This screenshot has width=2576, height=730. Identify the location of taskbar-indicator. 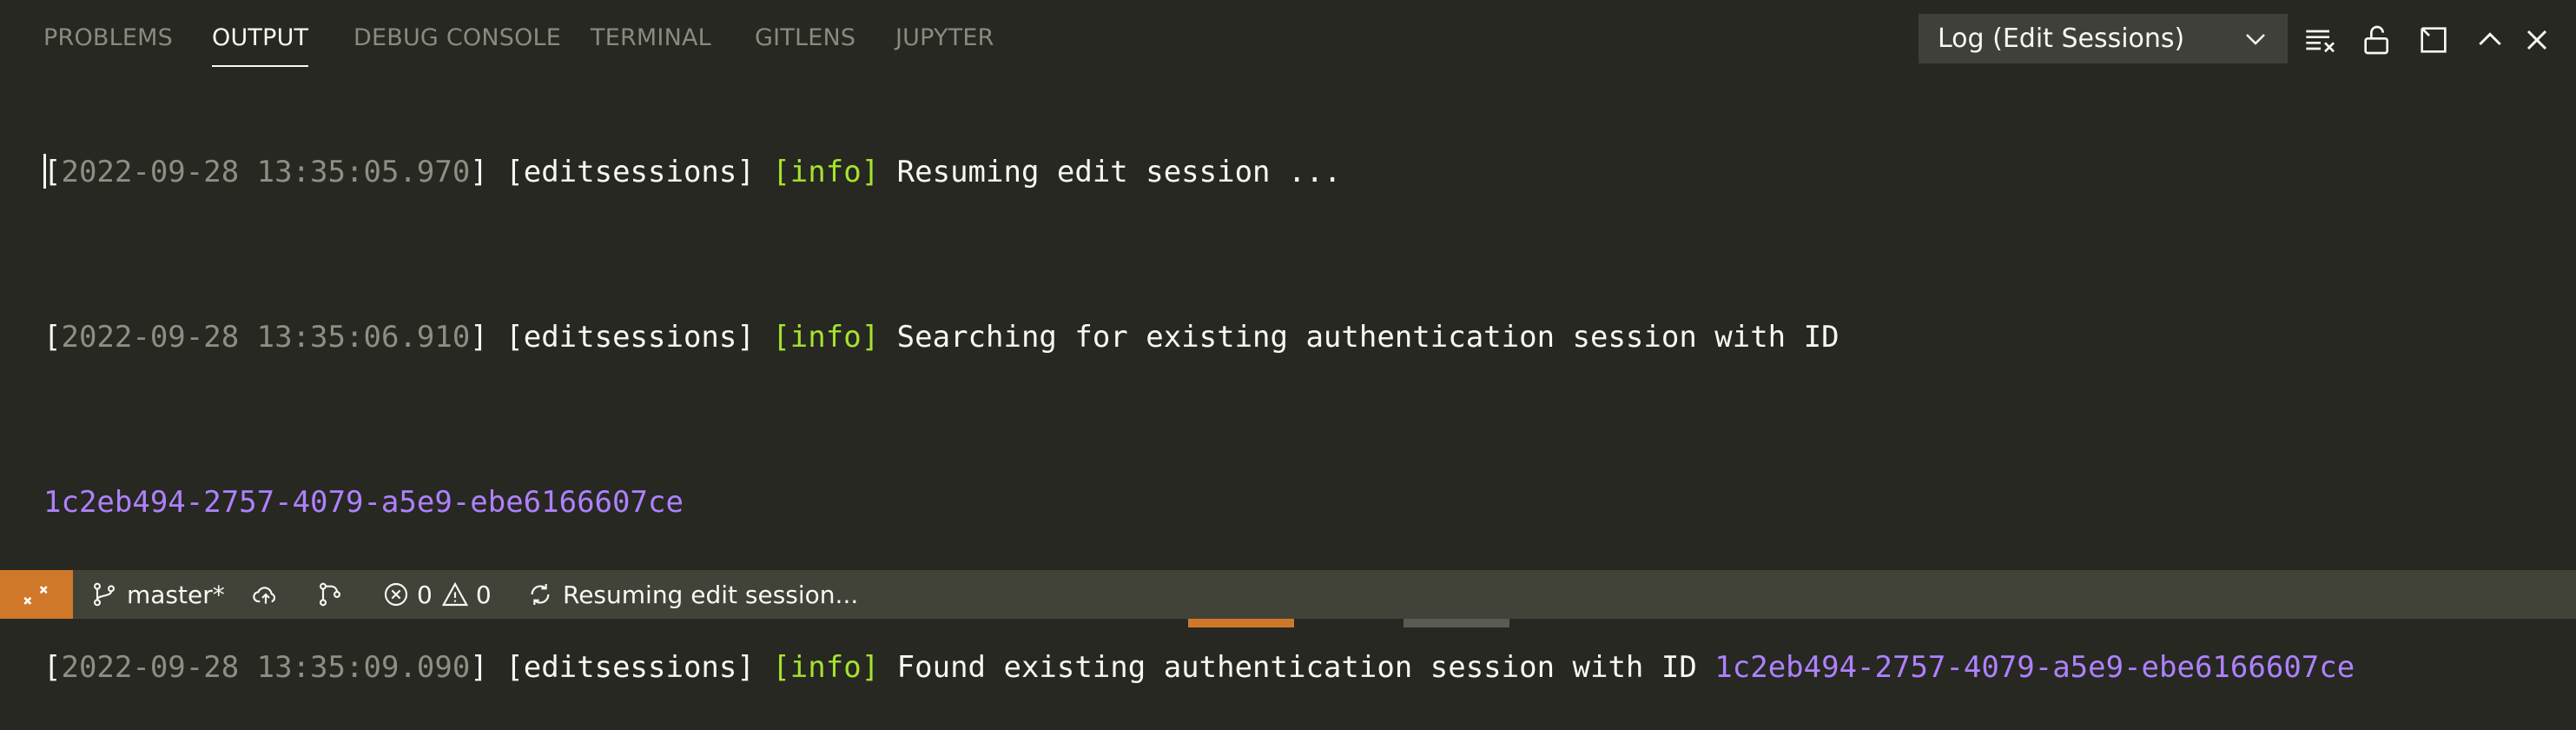
(1457, 623).